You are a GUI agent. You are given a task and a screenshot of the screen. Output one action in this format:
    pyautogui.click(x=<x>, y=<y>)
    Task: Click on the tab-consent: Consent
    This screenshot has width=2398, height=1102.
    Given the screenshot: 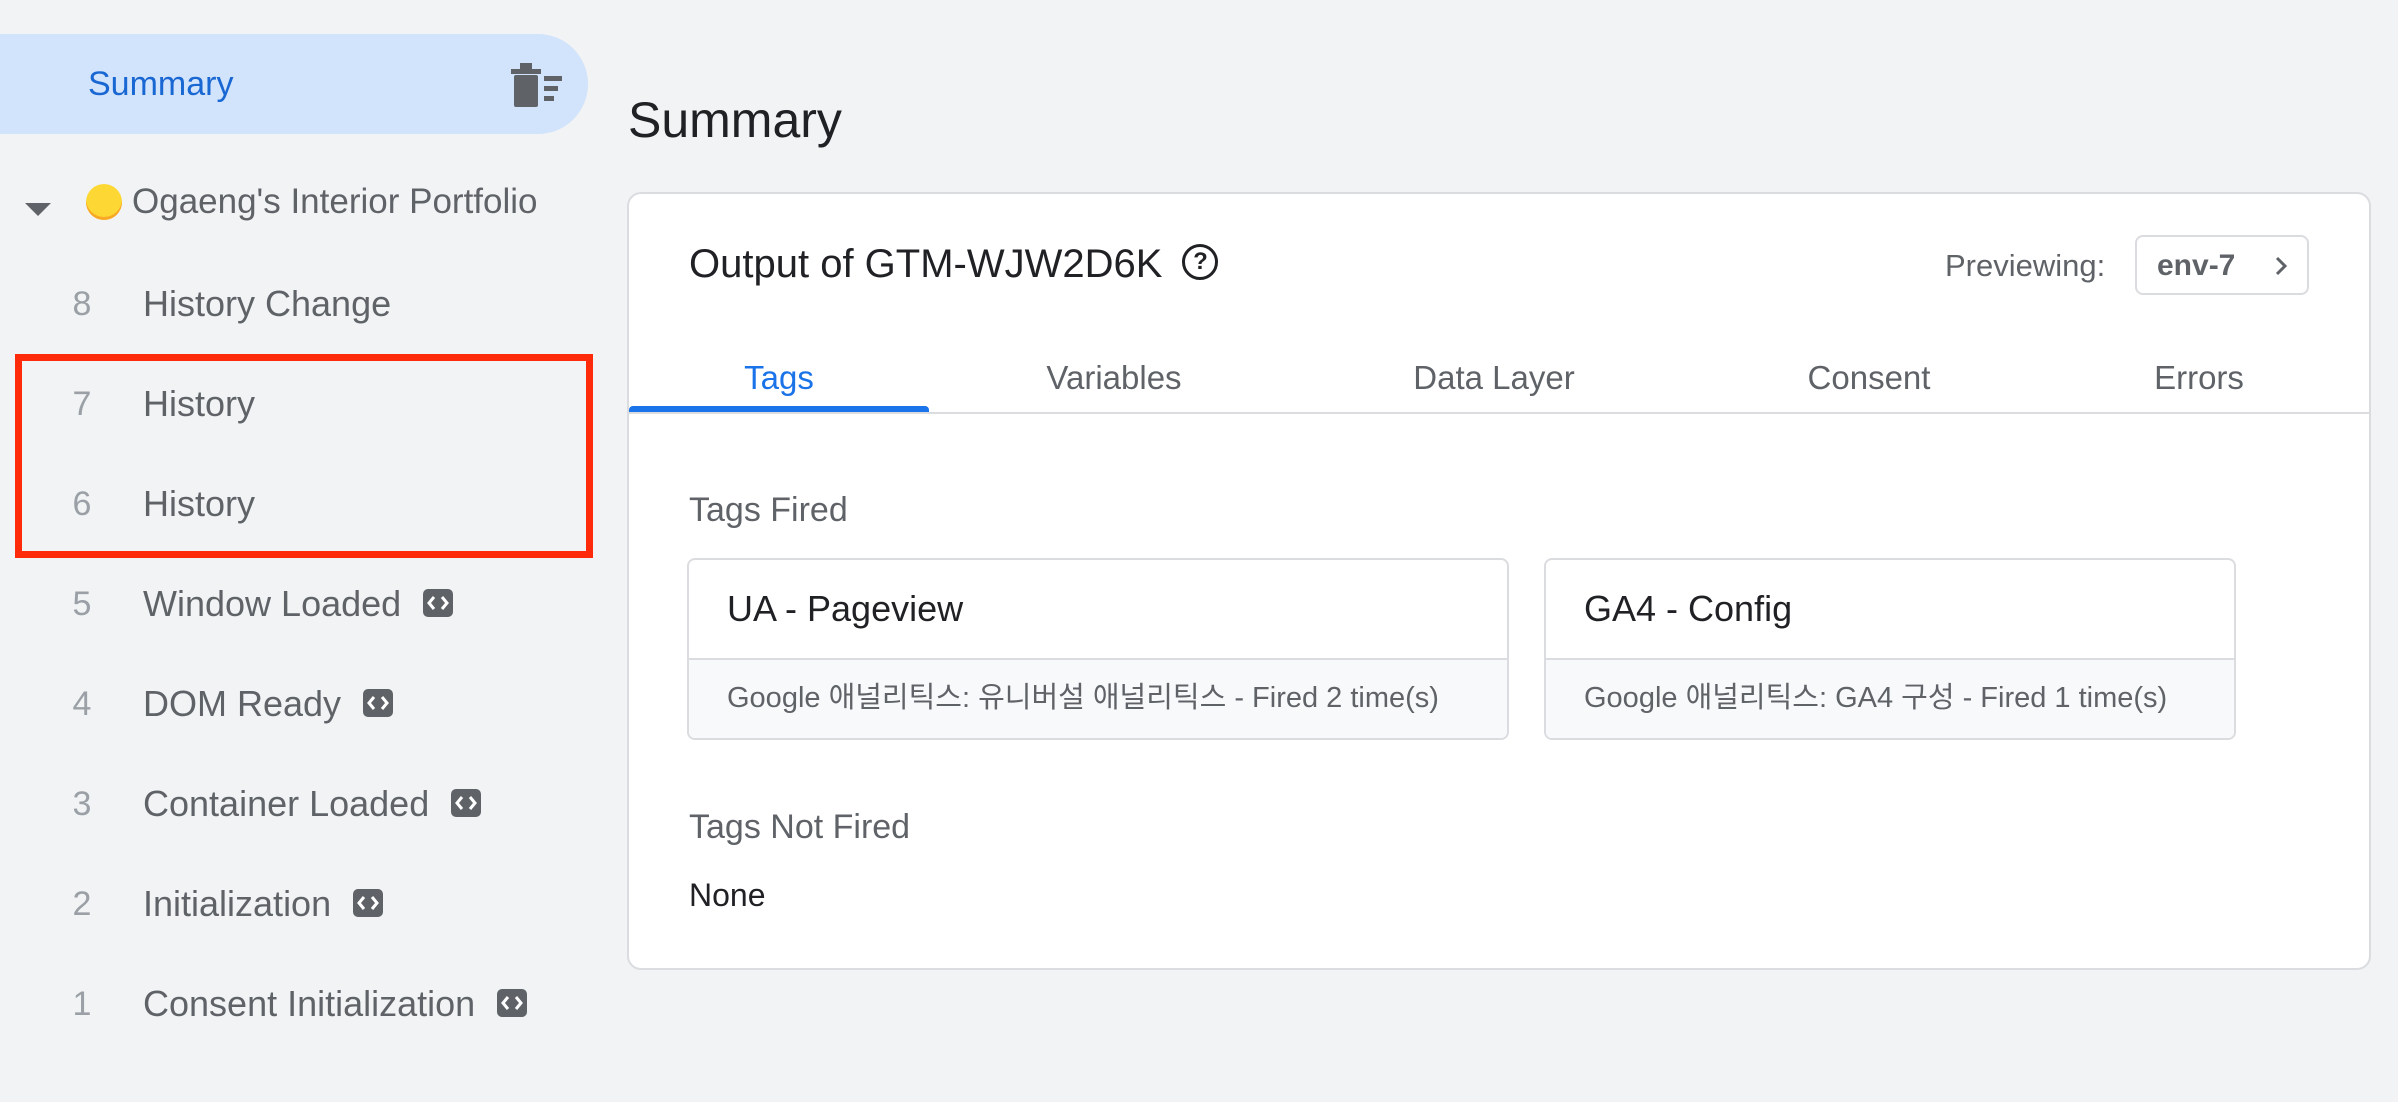 What is the action you would take?
    pyautogui.click(x=1869, y=362)
    